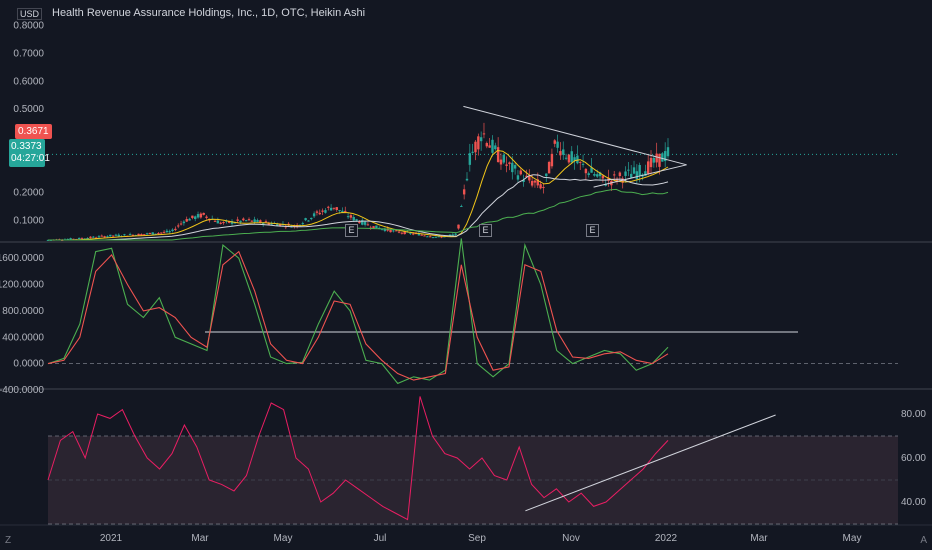 The image size is (932, 550). Describe the element at coordinates (28, 26) in the screenshot. I see `price-tick-label: 0.8000` at that location.